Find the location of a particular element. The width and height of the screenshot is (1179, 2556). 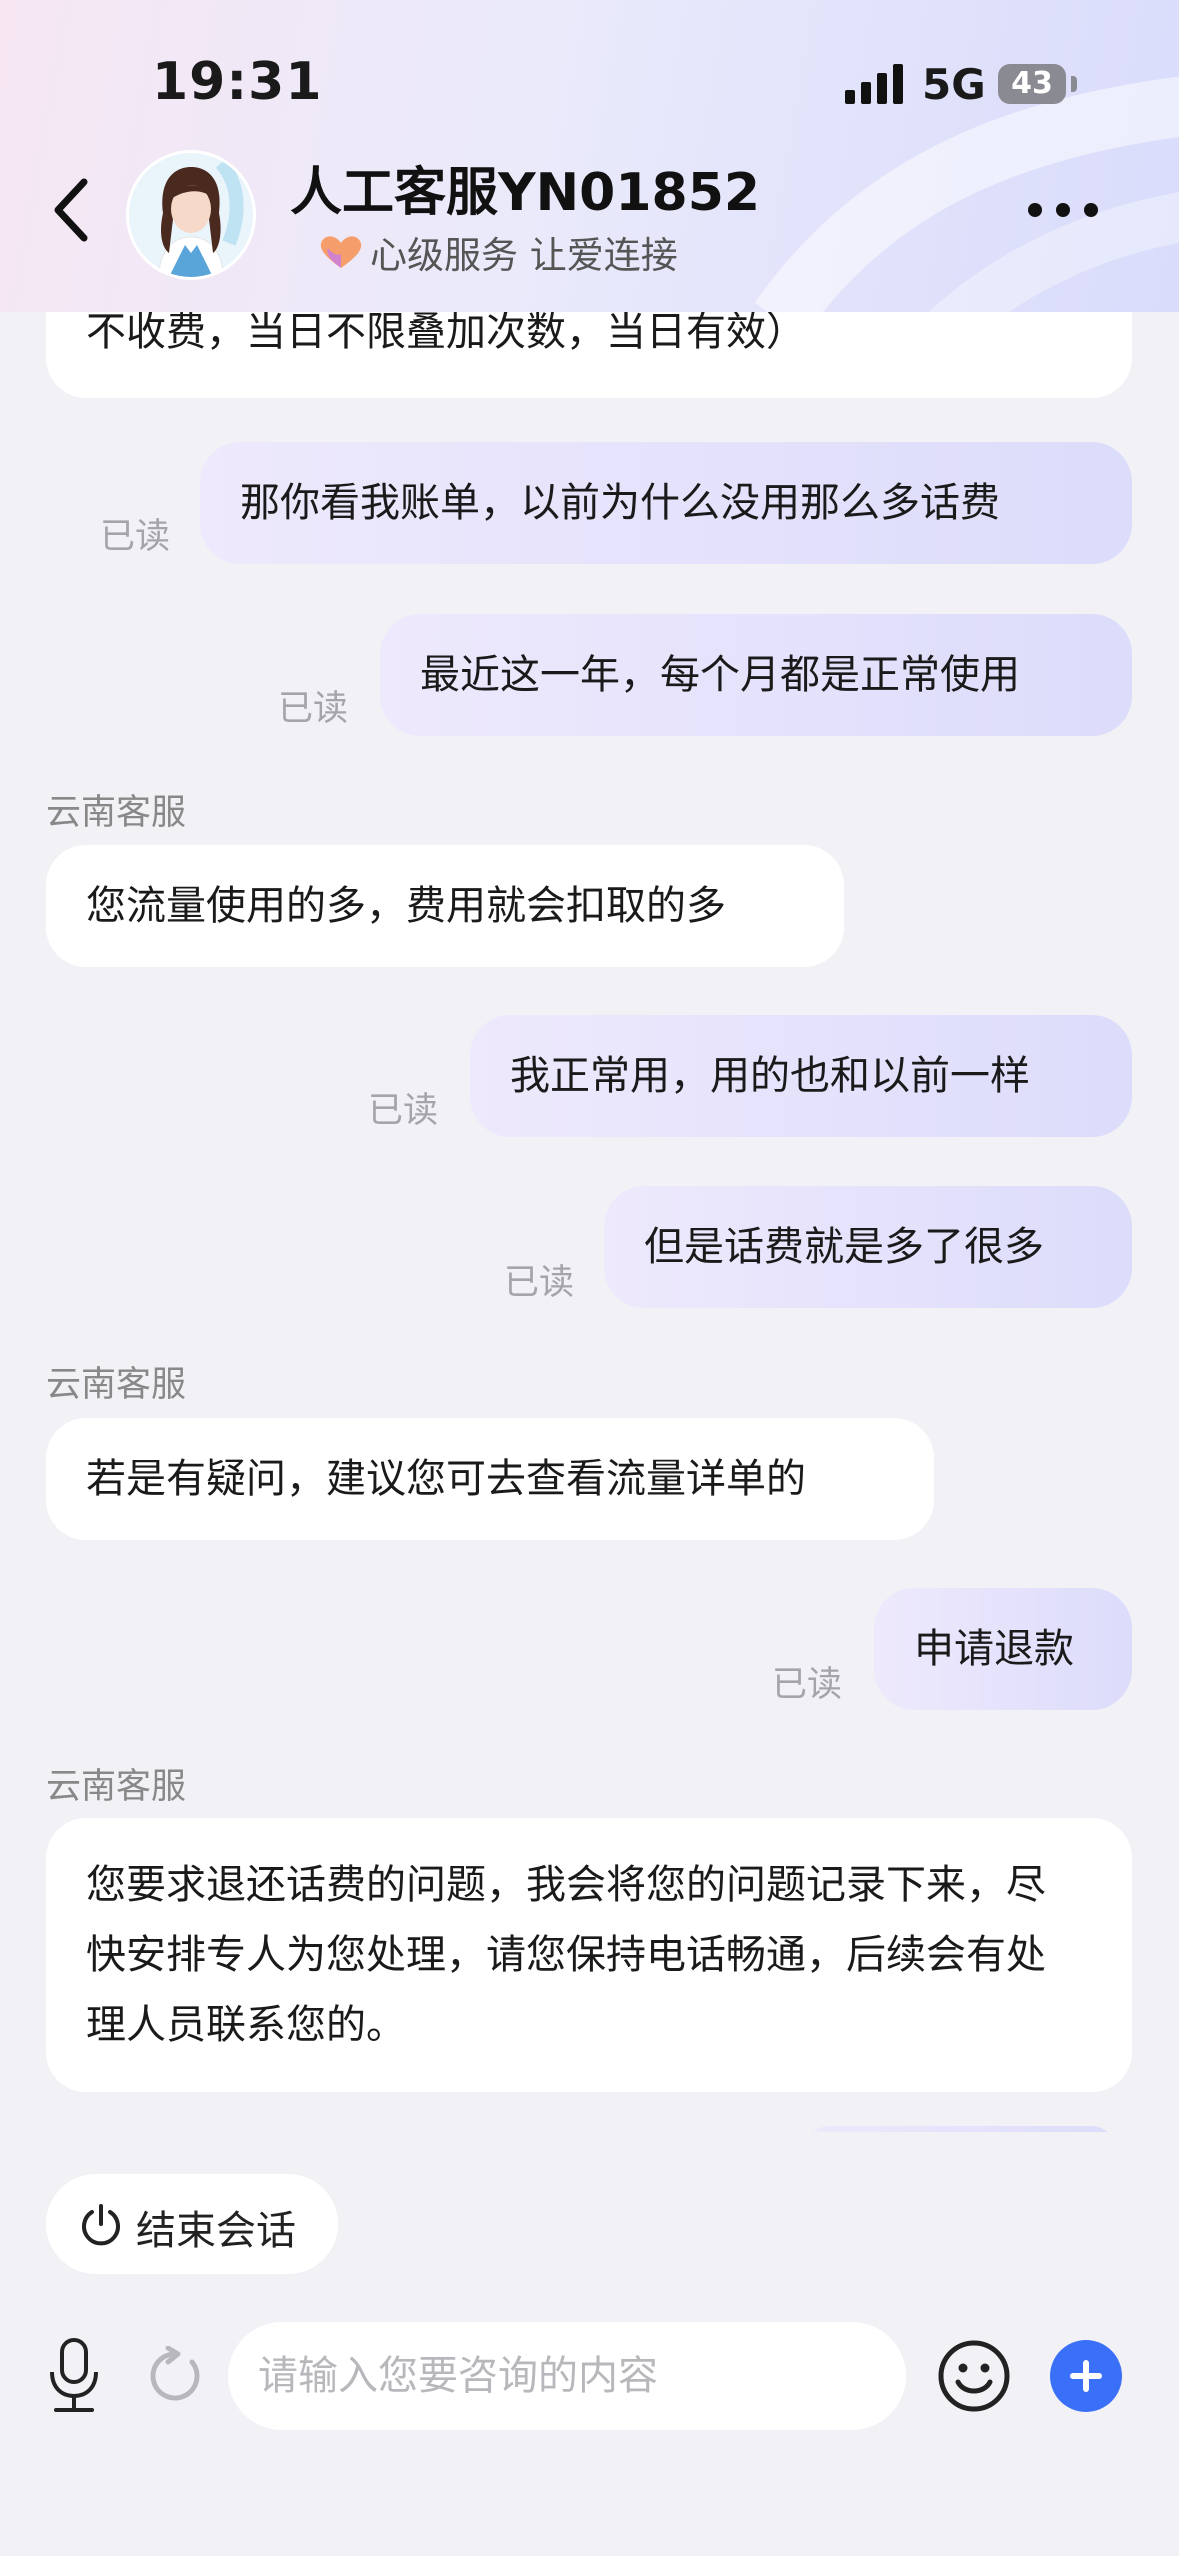

message-bubble-user: 那你看我账单，以前为什么没用那么多话费 is located at coordinates (666, 503).